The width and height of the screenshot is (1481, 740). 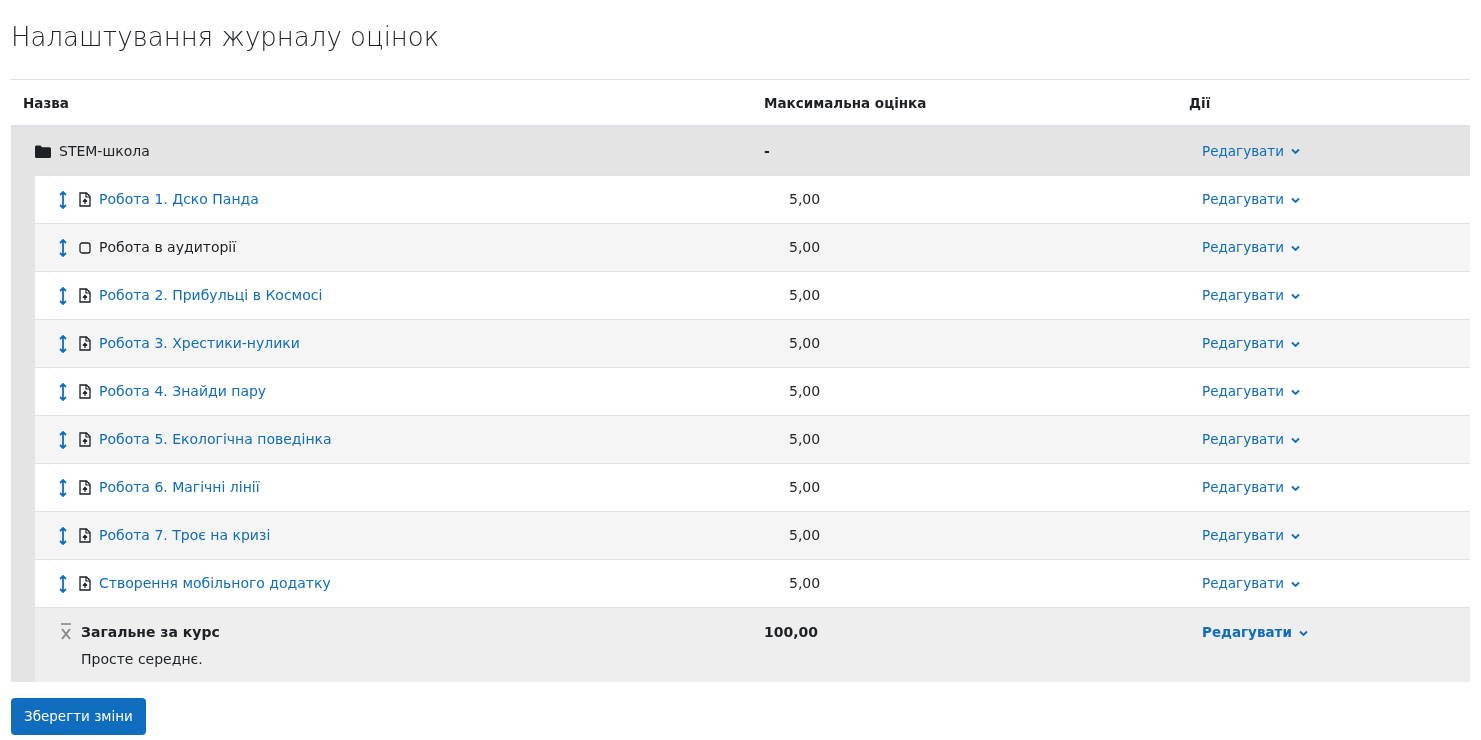 I want to click on mean-icon, so click(x=66, y=631).